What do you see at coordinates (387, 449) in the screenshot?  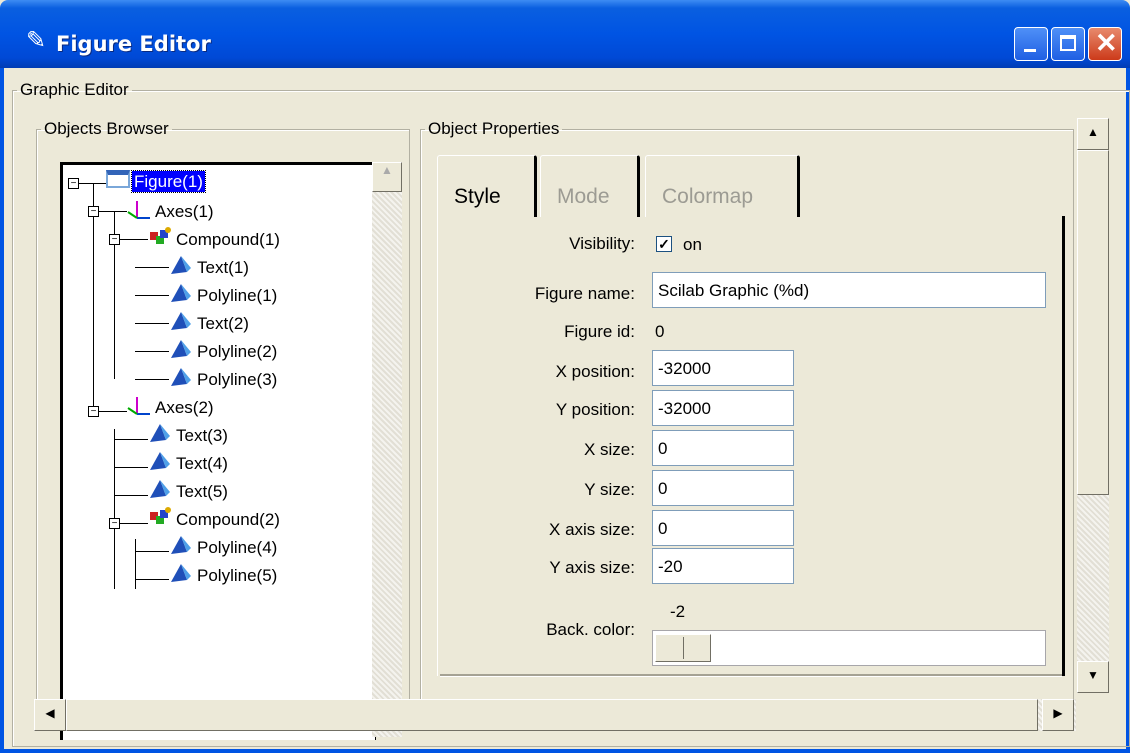 I see `tree-vertical-scrollbar` at bounding box center [387, 449].